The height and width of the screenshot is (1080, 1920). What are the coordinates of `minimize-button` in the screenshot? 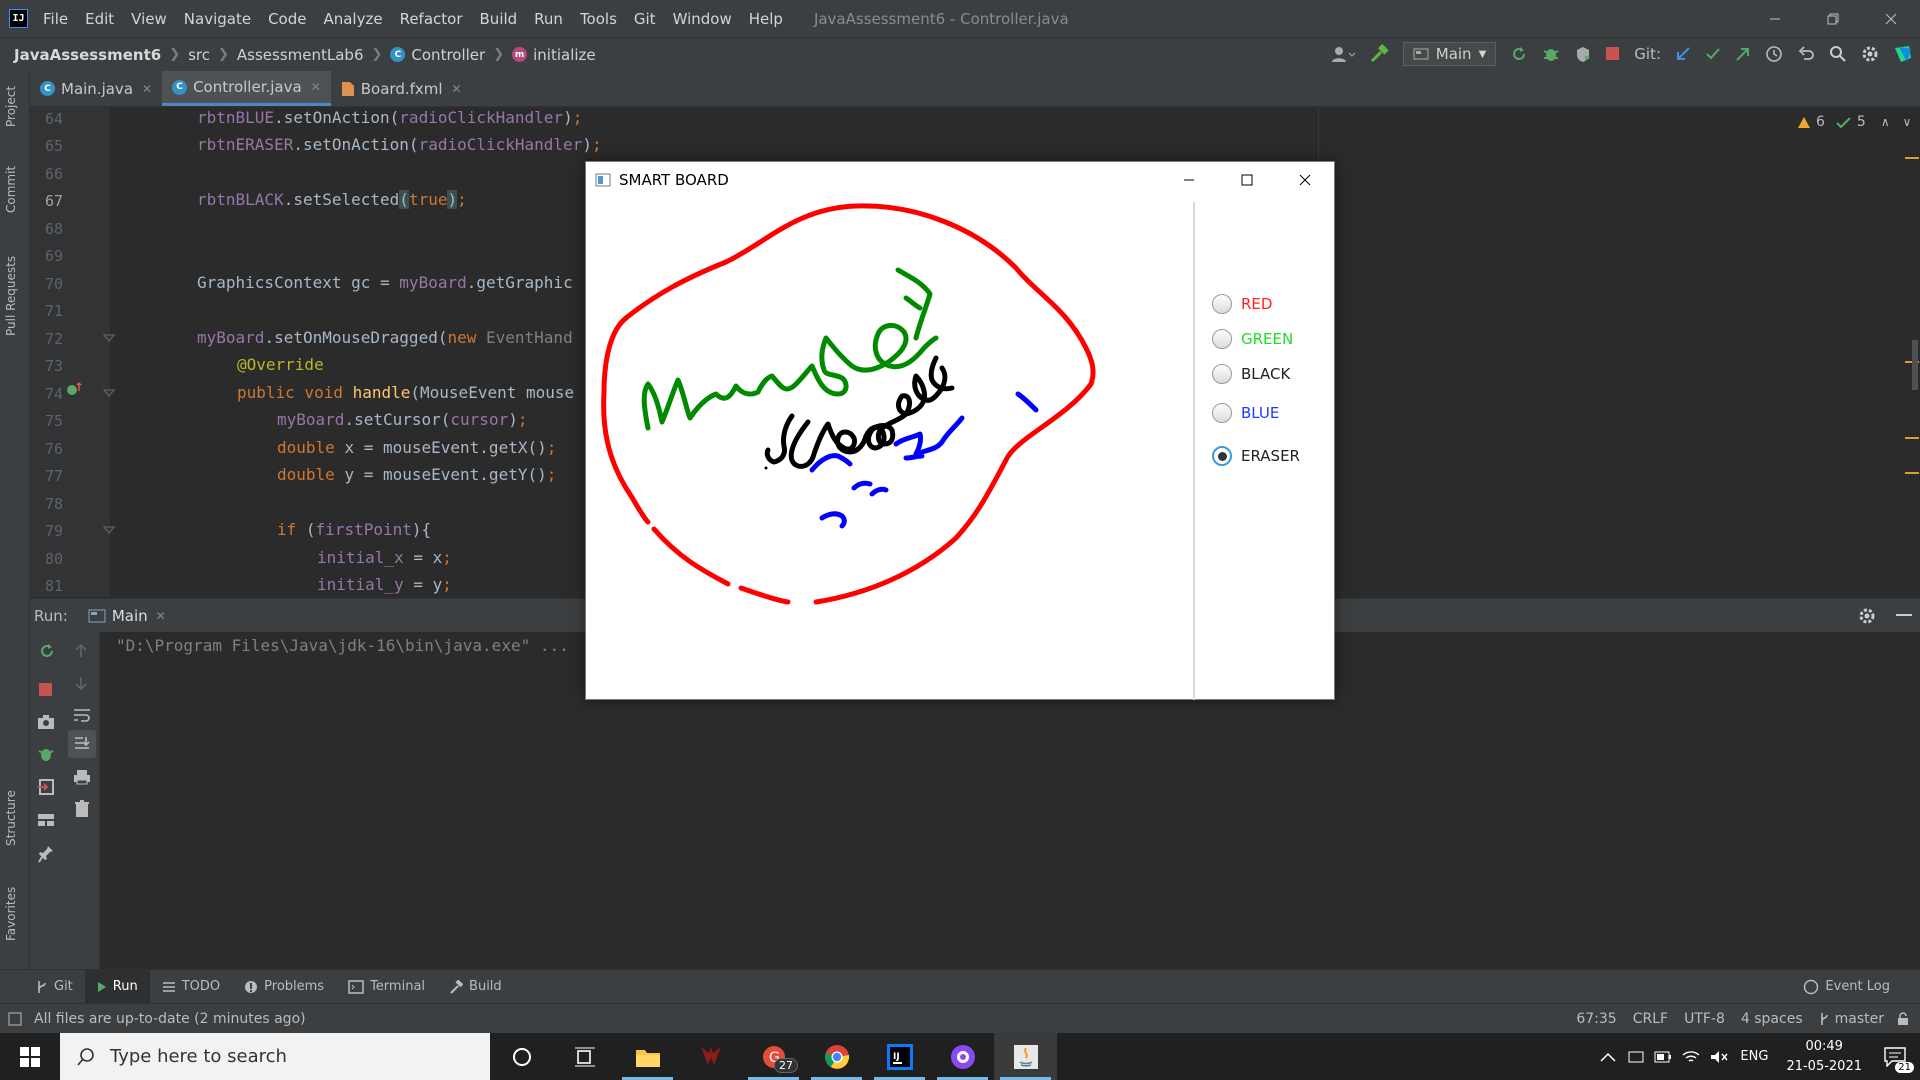 It's located at (1775, 18).